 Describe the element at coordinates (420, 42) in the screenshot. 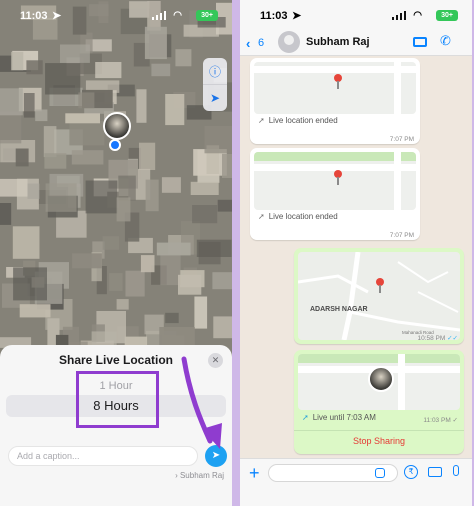

I see `video-call-icon` at that location.